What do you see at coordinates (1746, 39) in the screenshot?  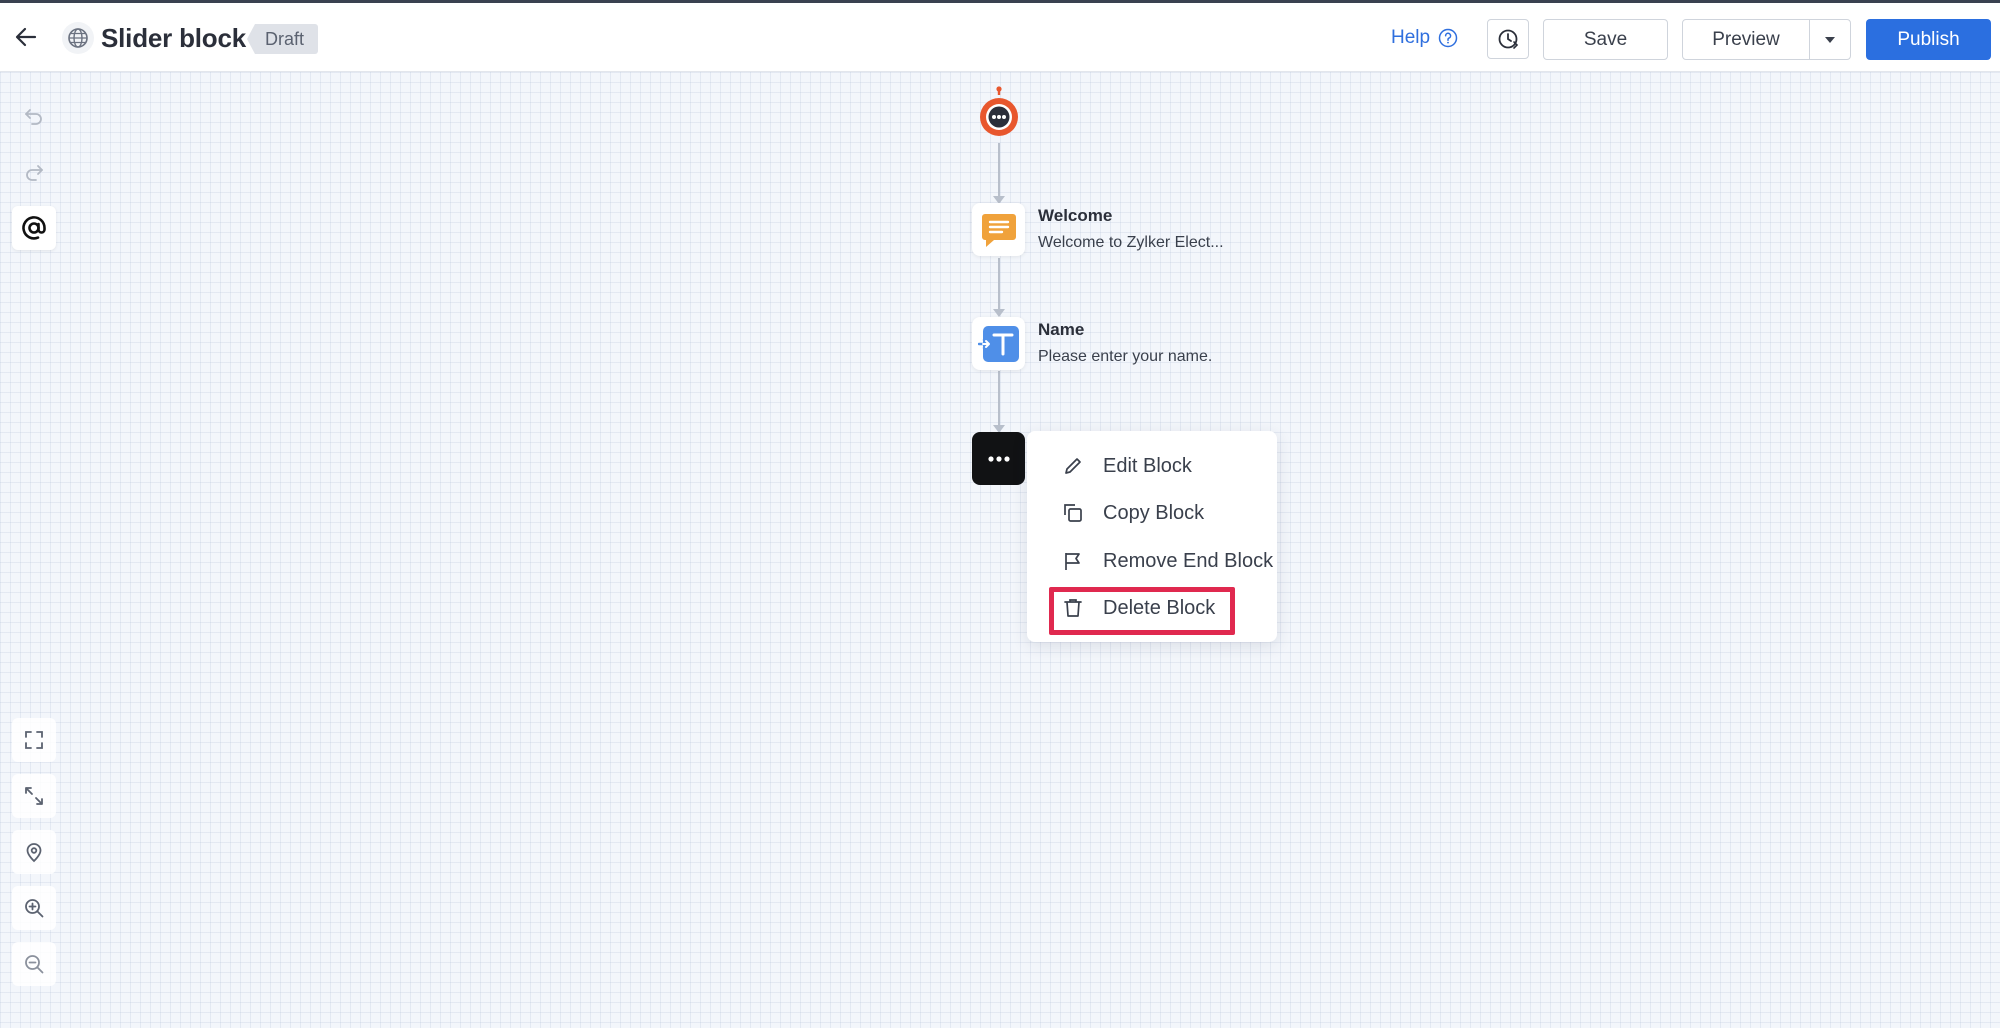 I see `preview-button: Preview` at bounding box center [1746, 39].